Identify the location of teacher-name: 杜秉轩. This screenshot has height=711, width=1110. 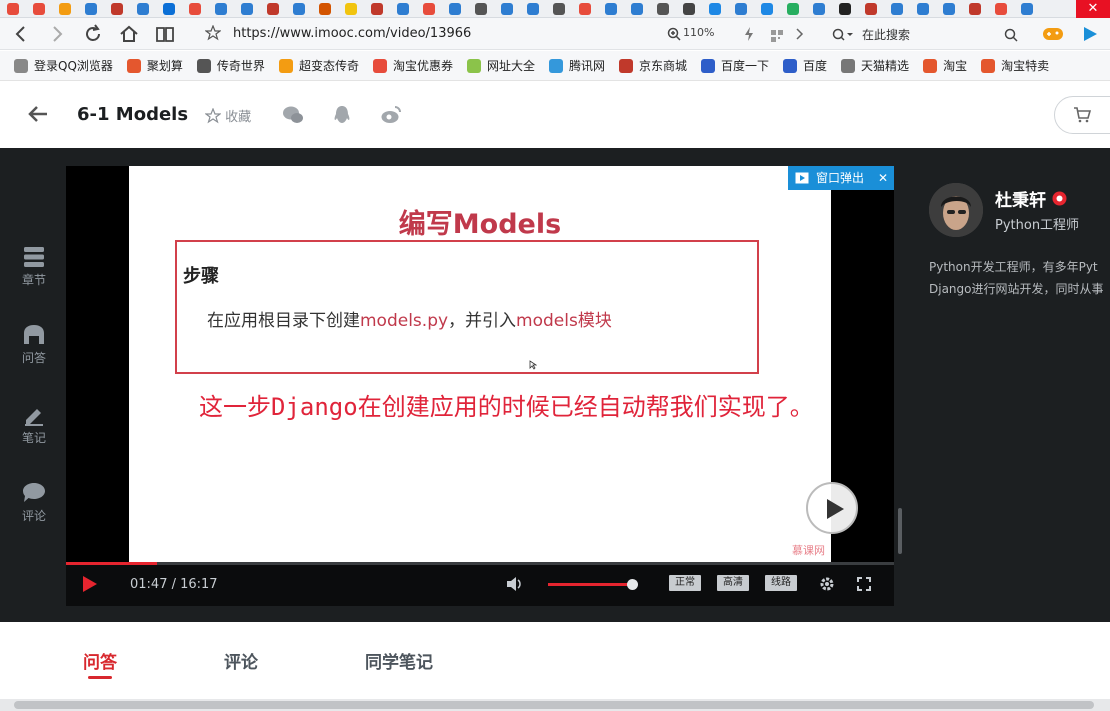
(1031, 198).